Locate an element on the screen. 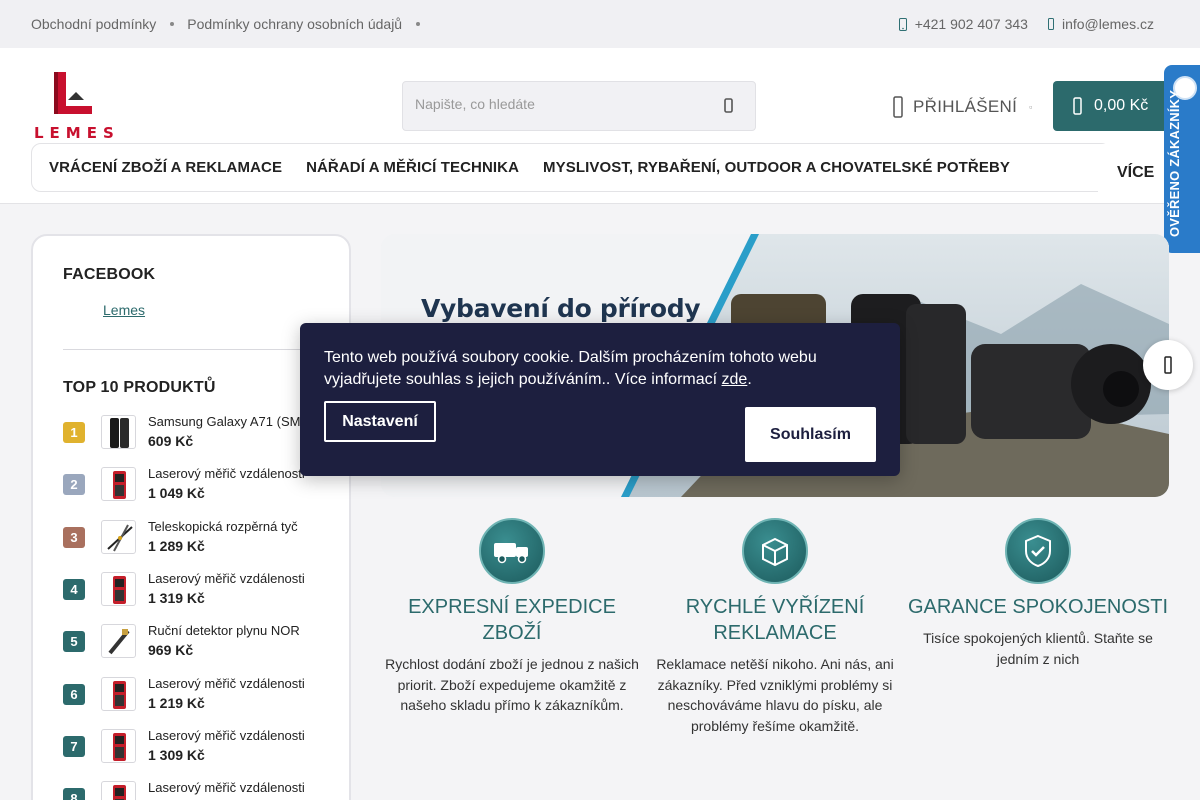  delivery-truck-icon is located at coordinates (512, 551).